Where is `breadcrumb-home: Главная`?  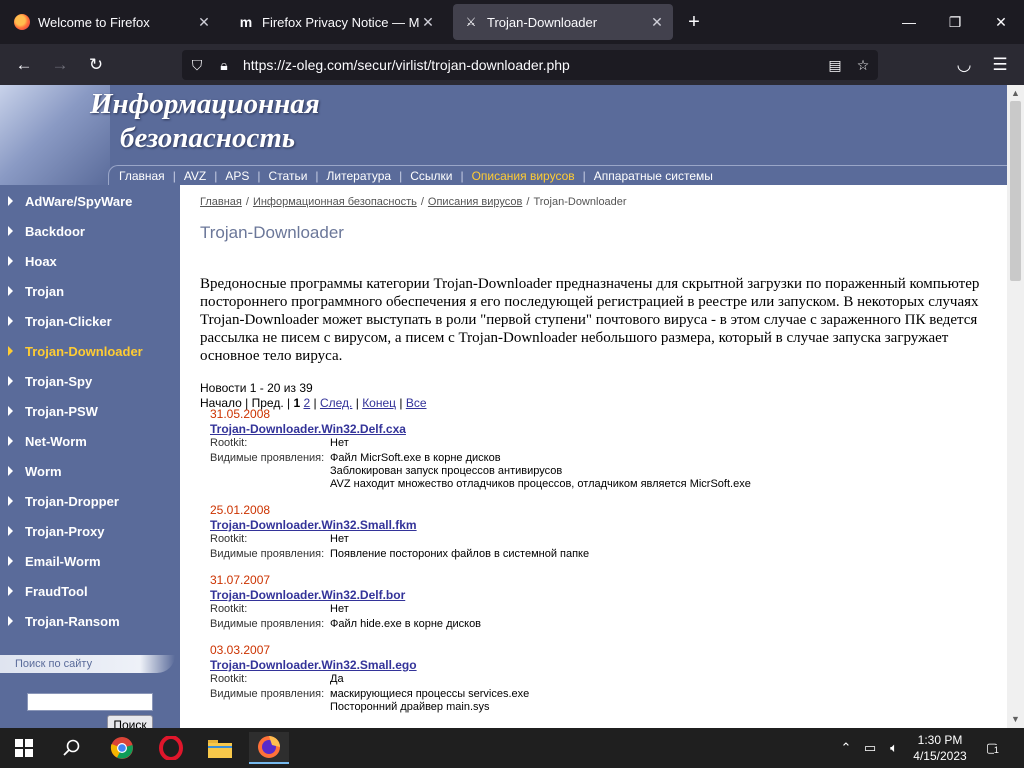
breadcrumb-home: Главная is located at coordinates (221, 202).